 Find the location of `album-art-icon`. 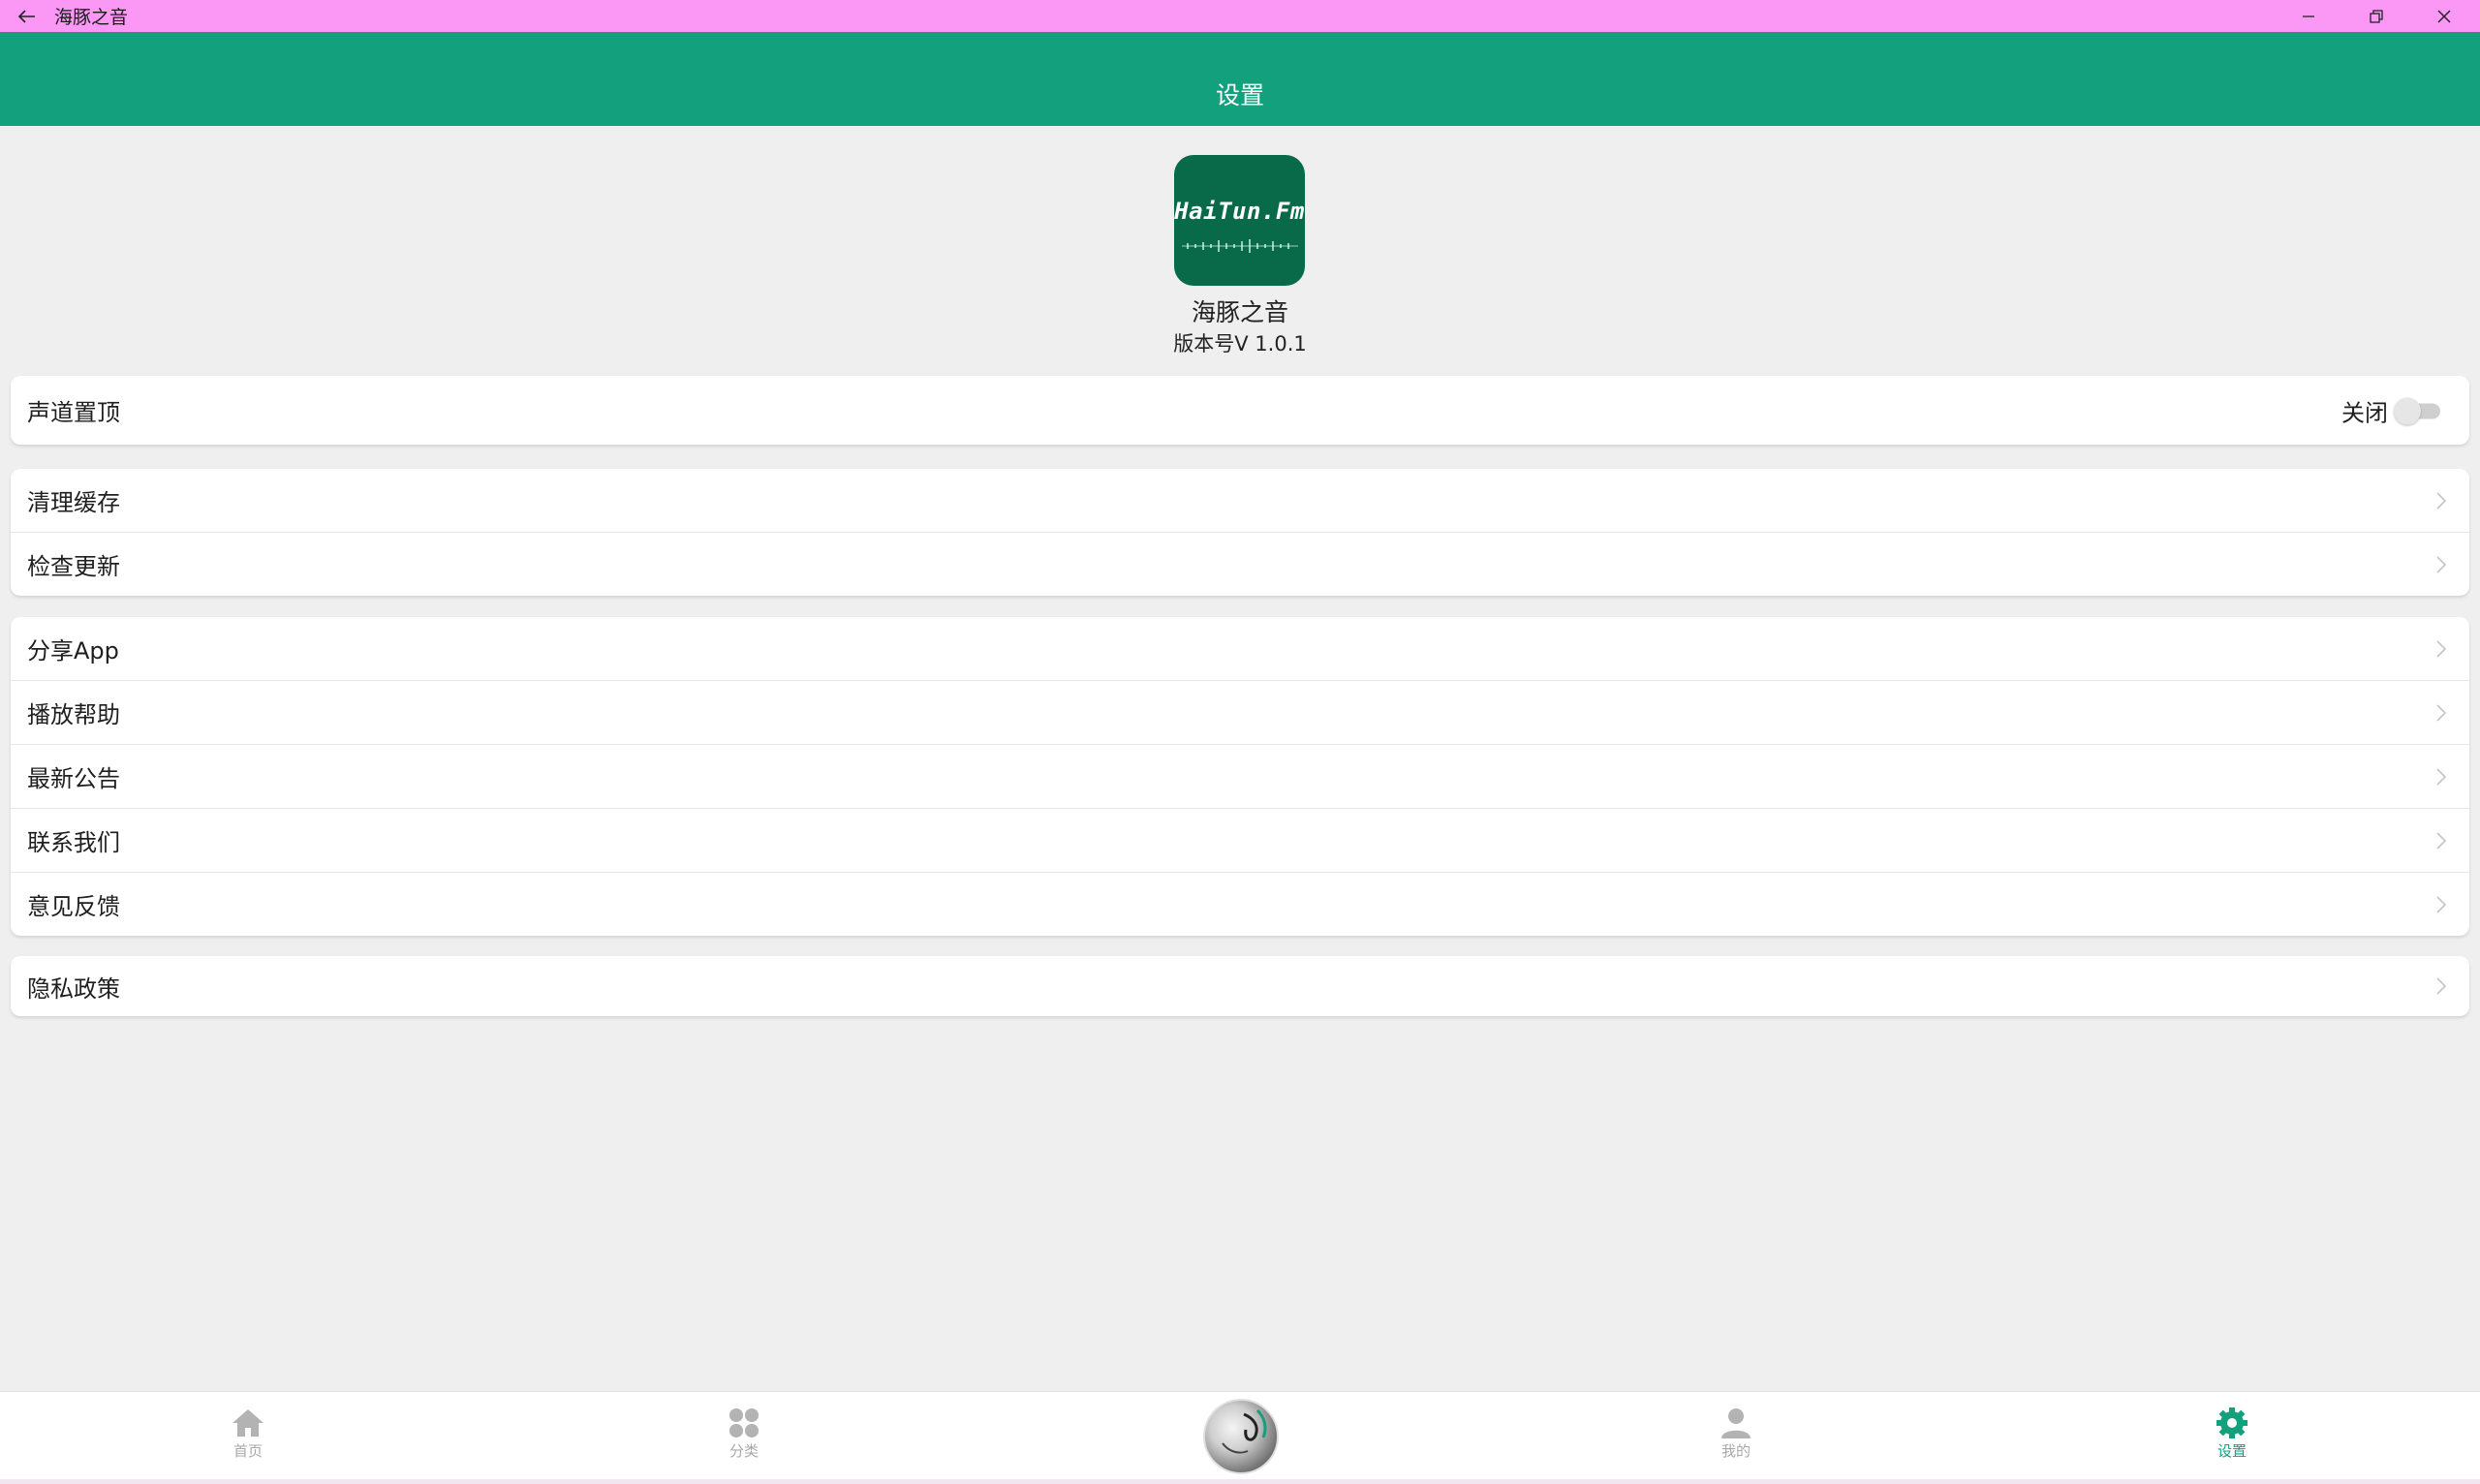

album-art-icon is located at coordinates (1244, 1431).